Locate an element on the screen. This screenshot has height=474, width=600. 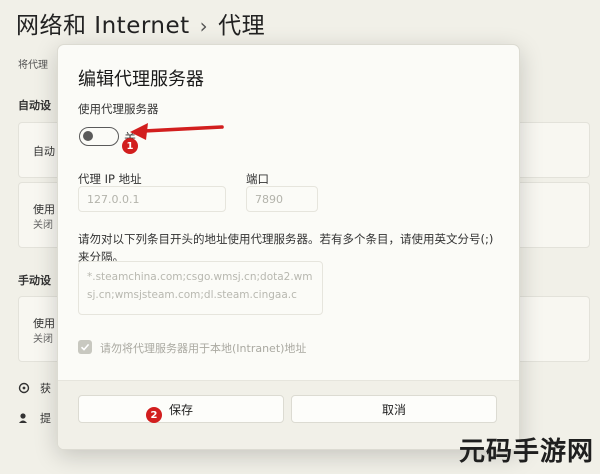
use-proxy-label: 使用代理服务器 is located at coordinates (118, 109).